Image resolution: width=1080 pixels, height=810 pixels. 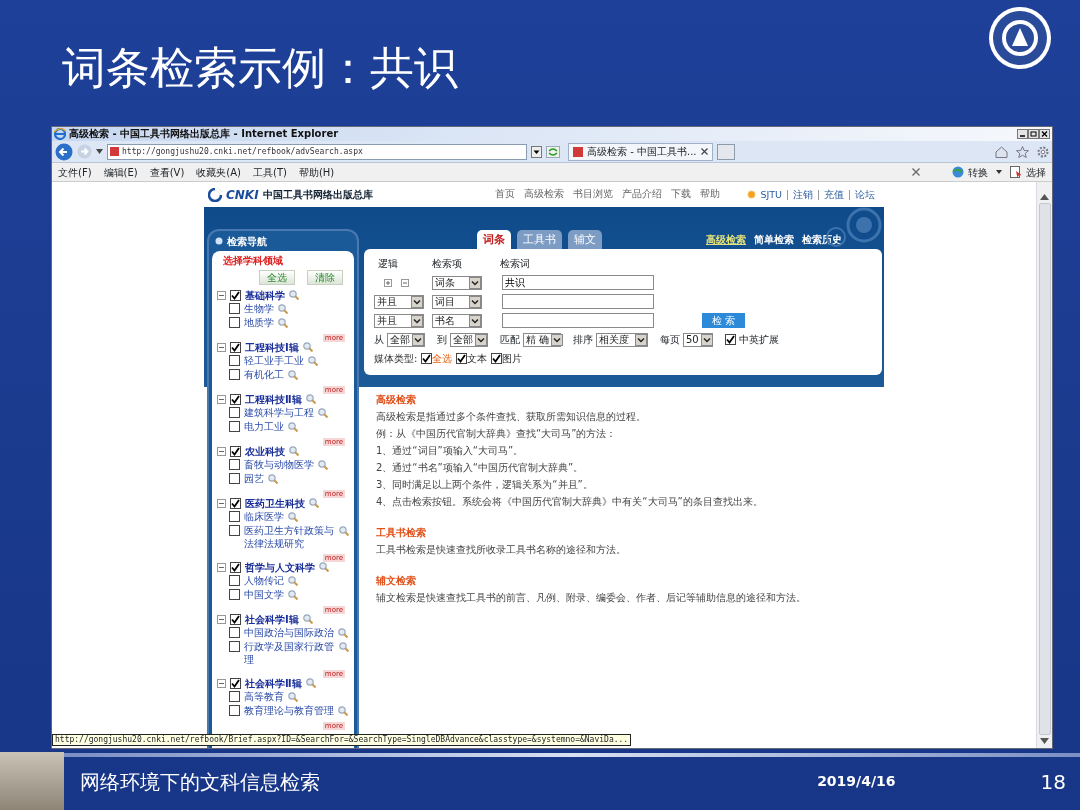 What do you see at coordinates (264, 426) in the screenshot?
I see `subcategory-link: 电力工业` at bounding box center [264, 426].